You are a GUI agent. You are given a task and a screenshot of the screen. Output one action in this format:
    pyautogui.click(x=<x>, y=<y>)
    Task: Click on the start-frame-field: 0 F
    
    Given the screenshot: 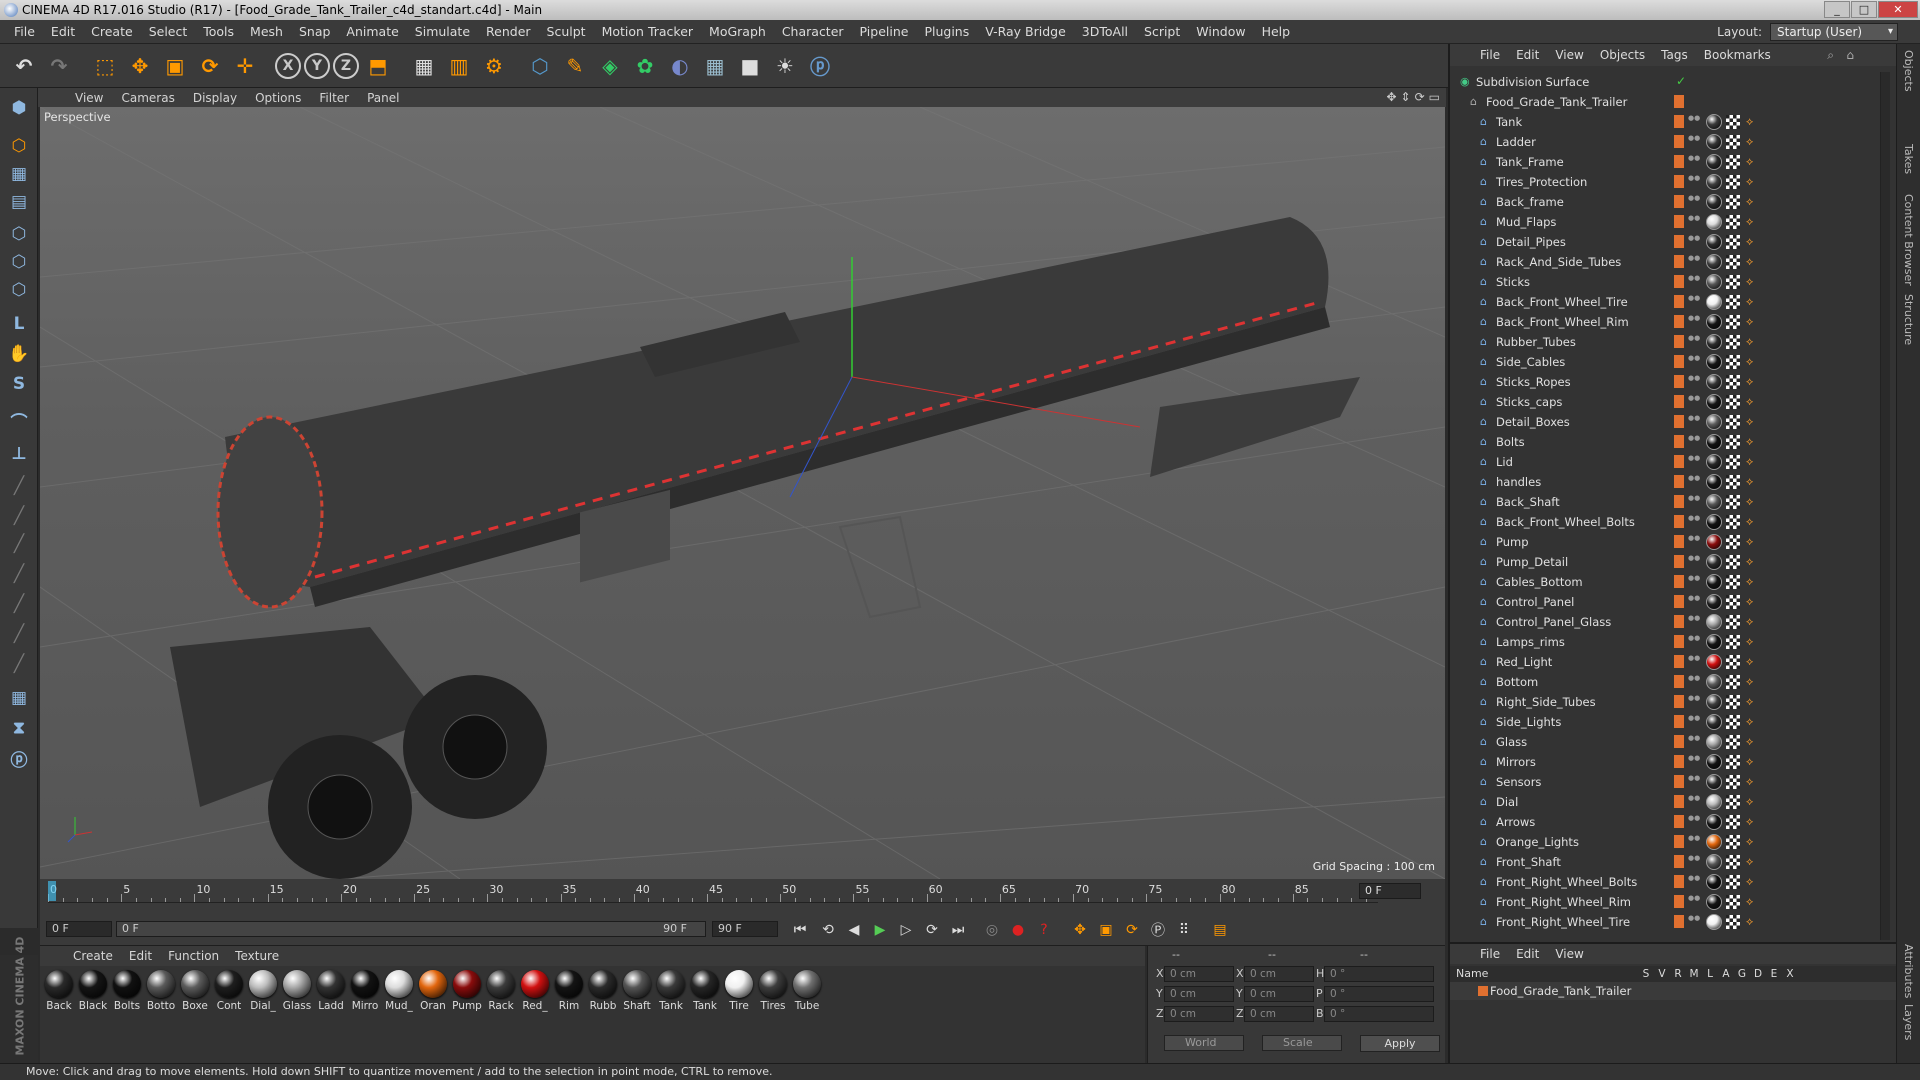 What is the action you would take?
    pyautogui.click(x=79, y=929)
    